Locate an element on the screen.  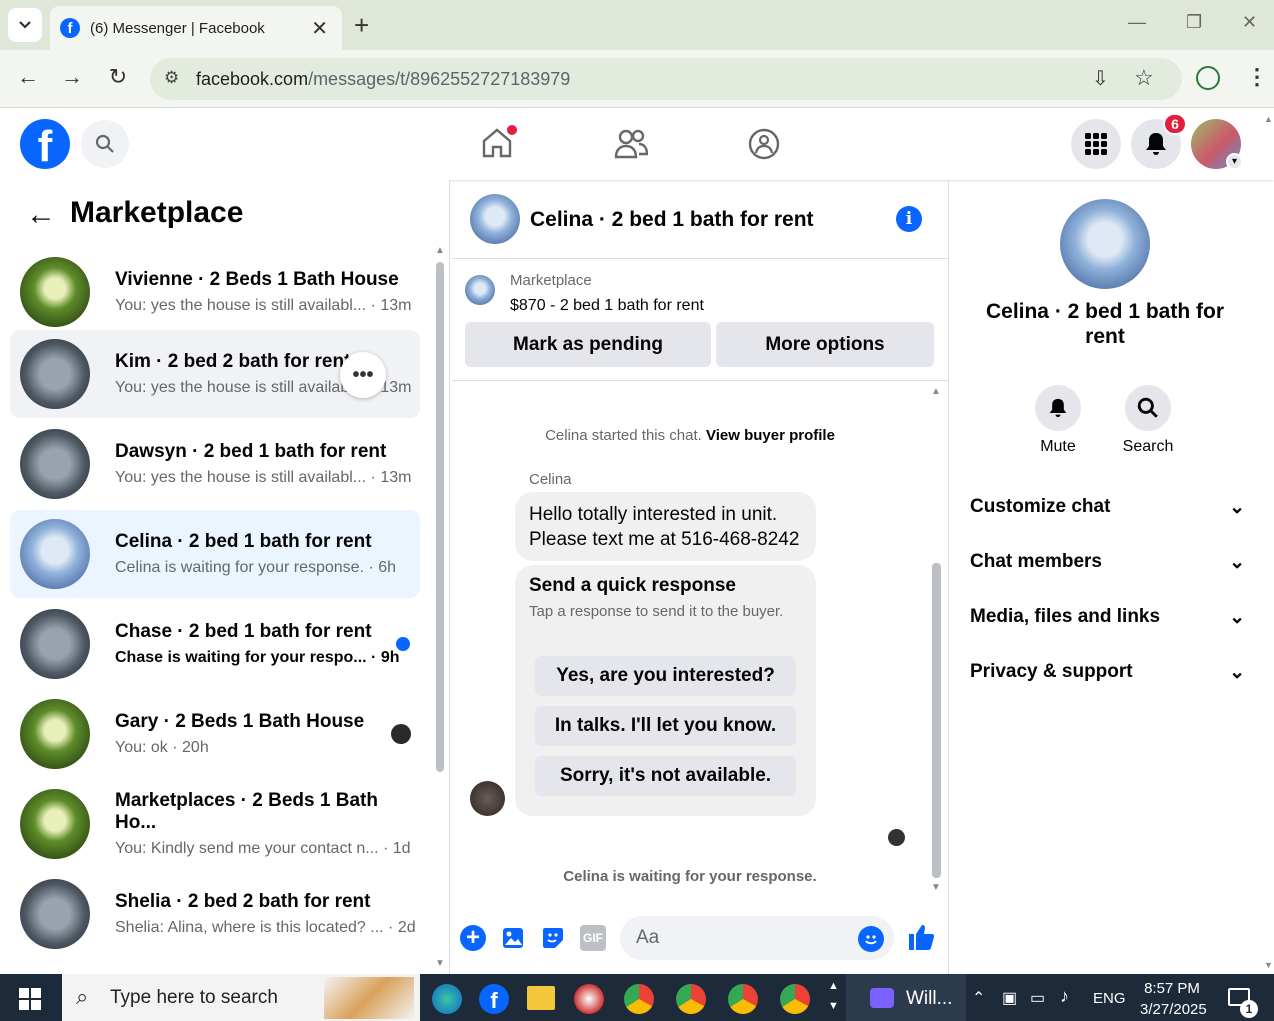
groups-nav-button is located at coordinates (764, 146).